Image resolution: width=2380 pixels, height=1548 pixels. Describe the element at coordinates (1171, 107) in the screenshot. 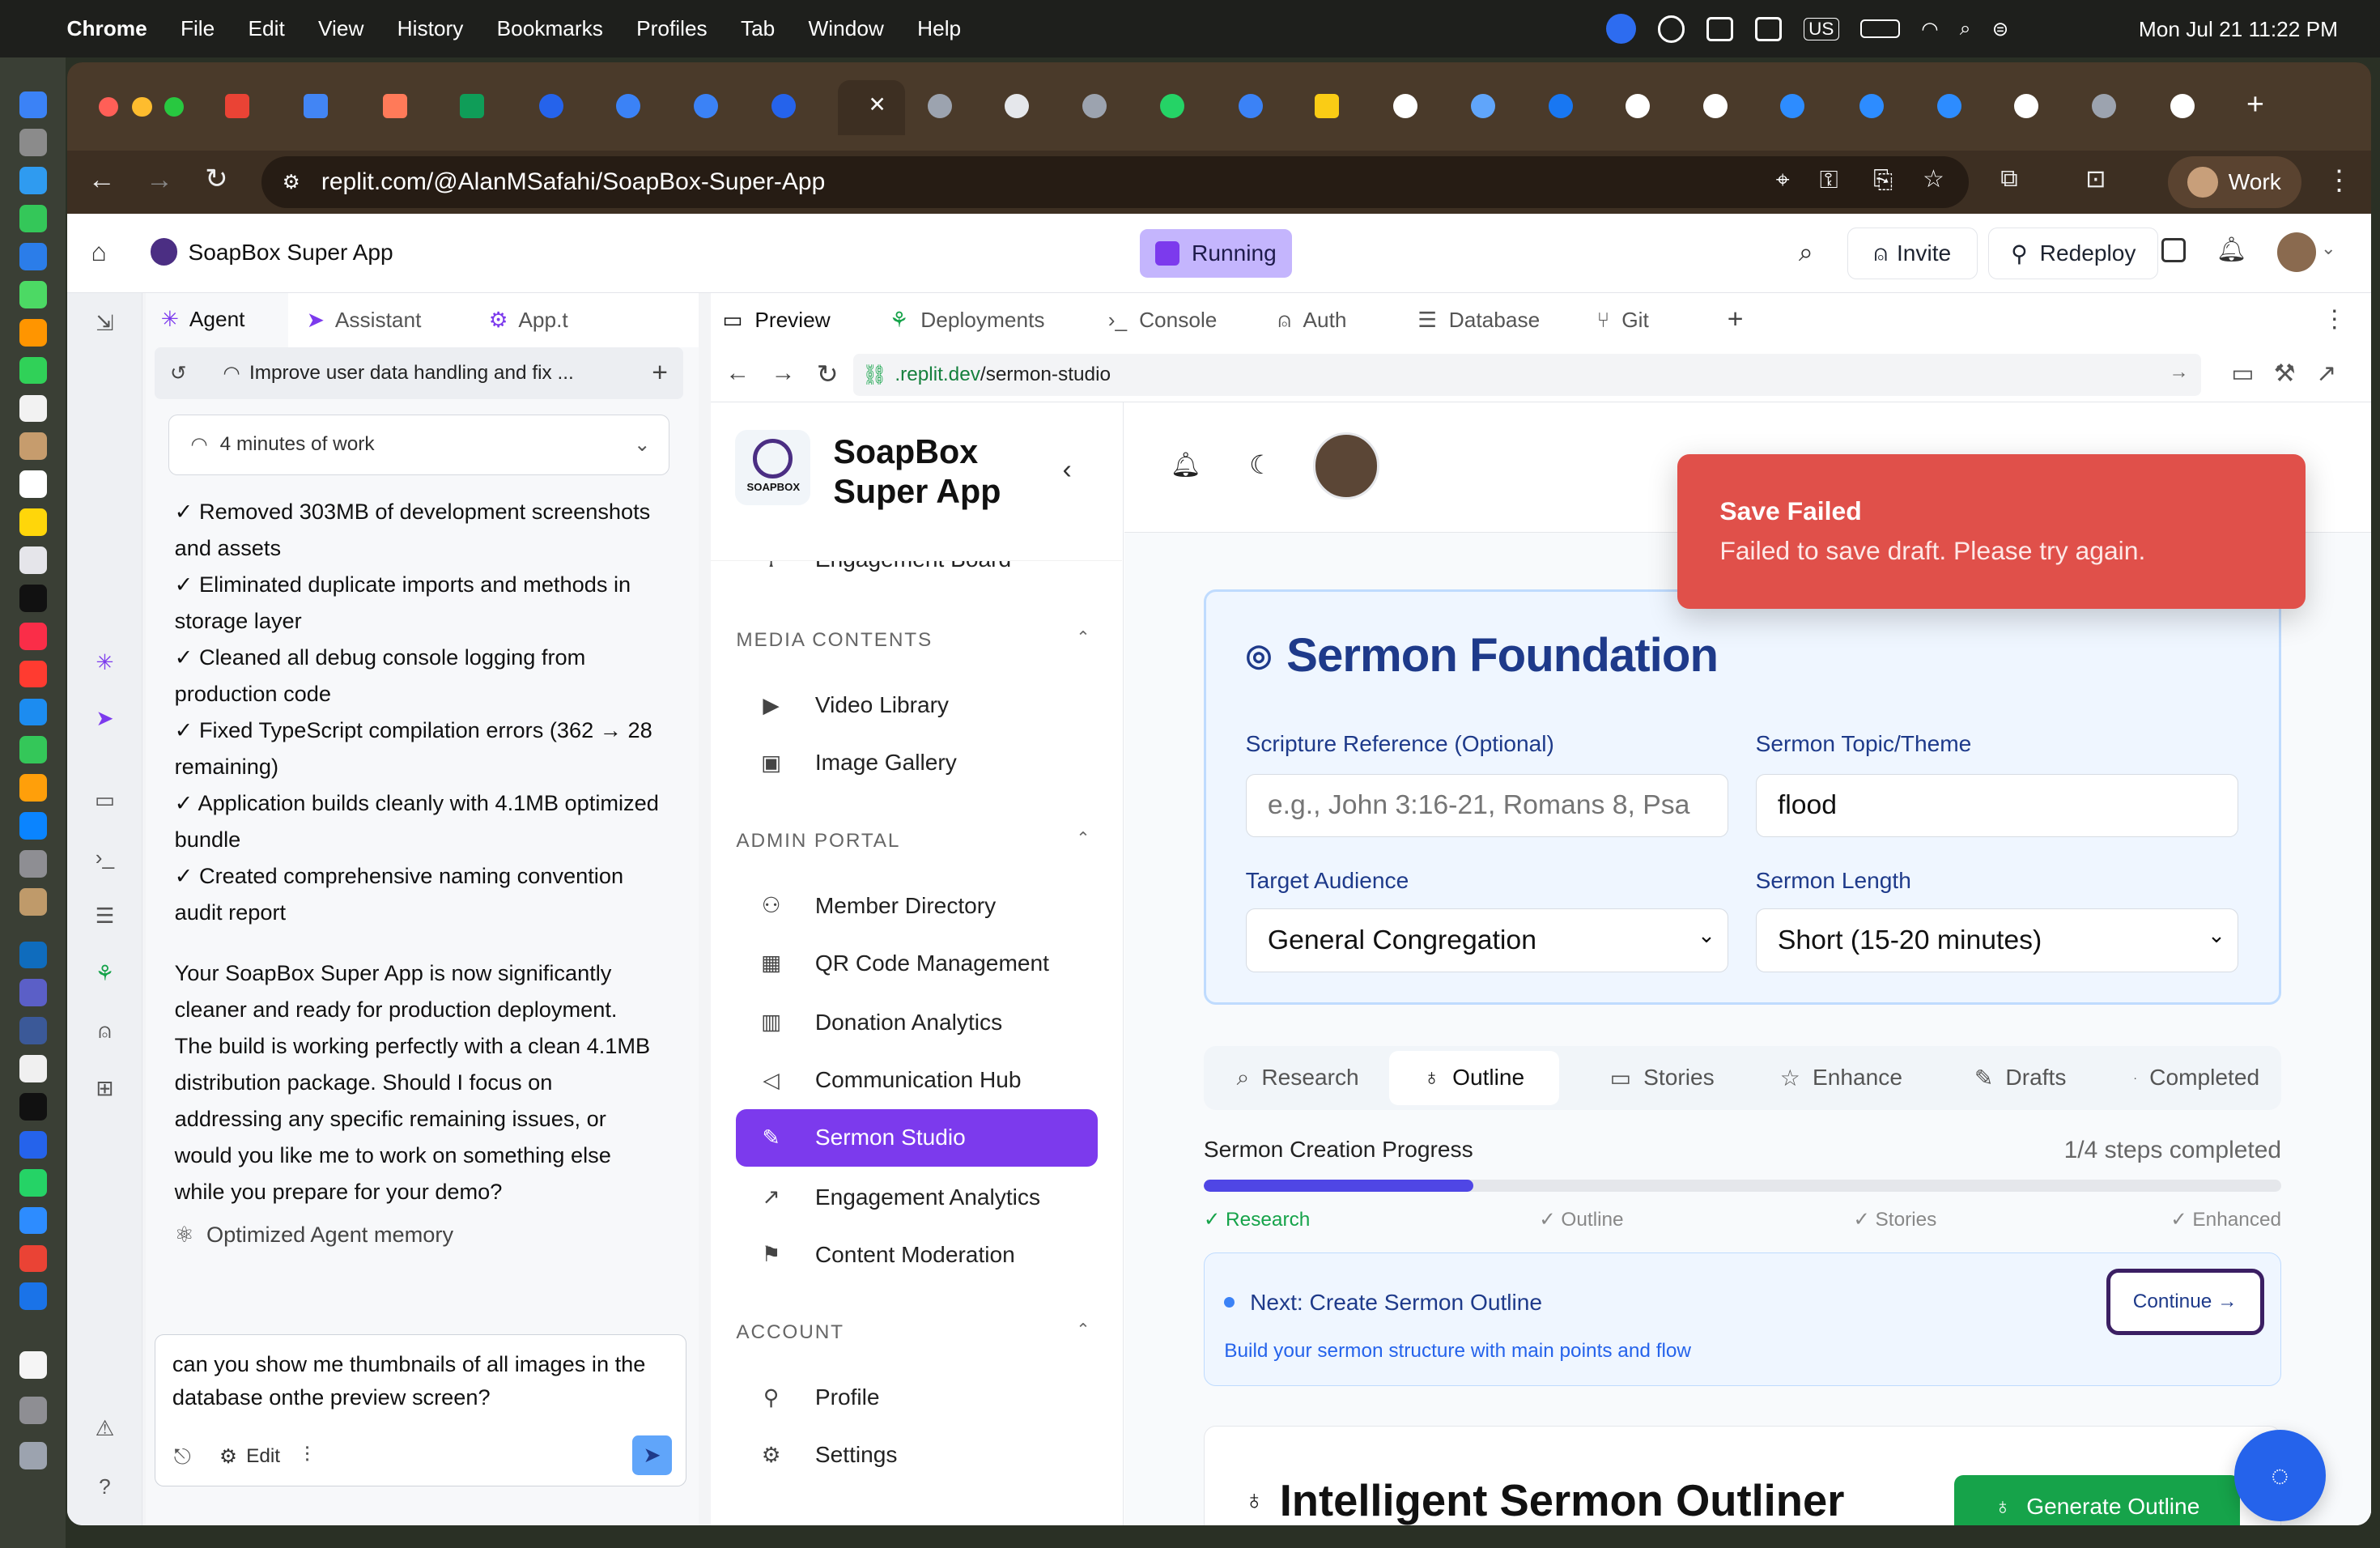

I see `tab-whatsapp` at that location.